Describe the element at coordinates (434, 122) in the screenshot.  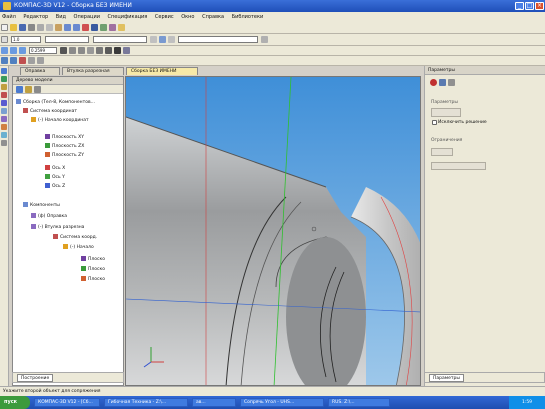
I see `exclude-checkbox` at that location.